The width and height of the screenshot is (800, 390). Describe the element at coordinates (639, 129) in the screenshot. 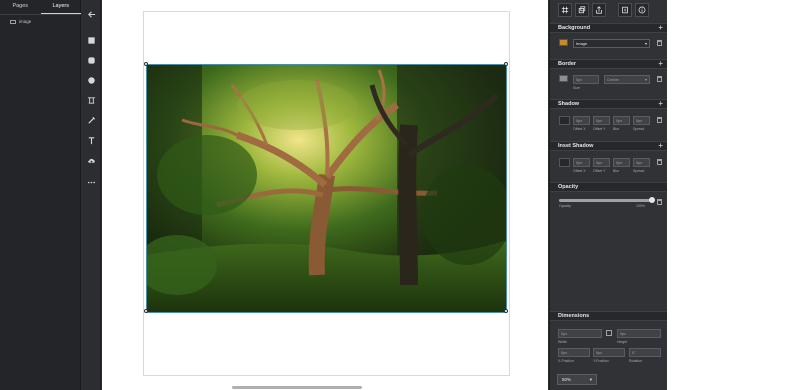

I see `shadow-spread-label: Spread` at that location.